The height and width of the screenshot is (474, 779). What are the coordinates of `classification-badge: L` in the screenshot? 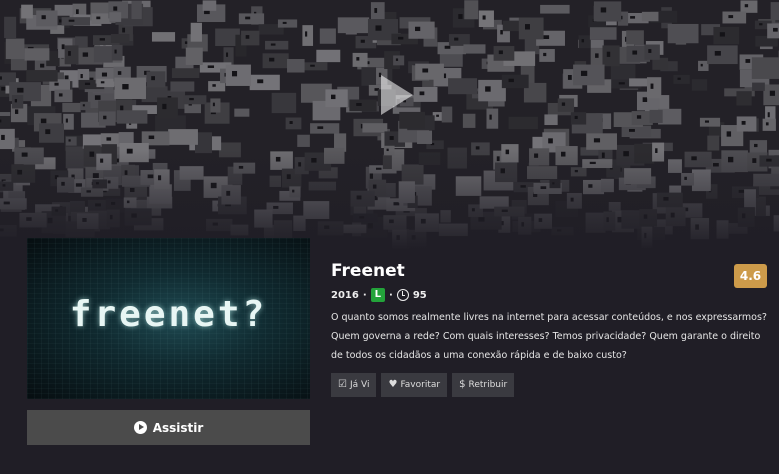 It's located at (378, 295).